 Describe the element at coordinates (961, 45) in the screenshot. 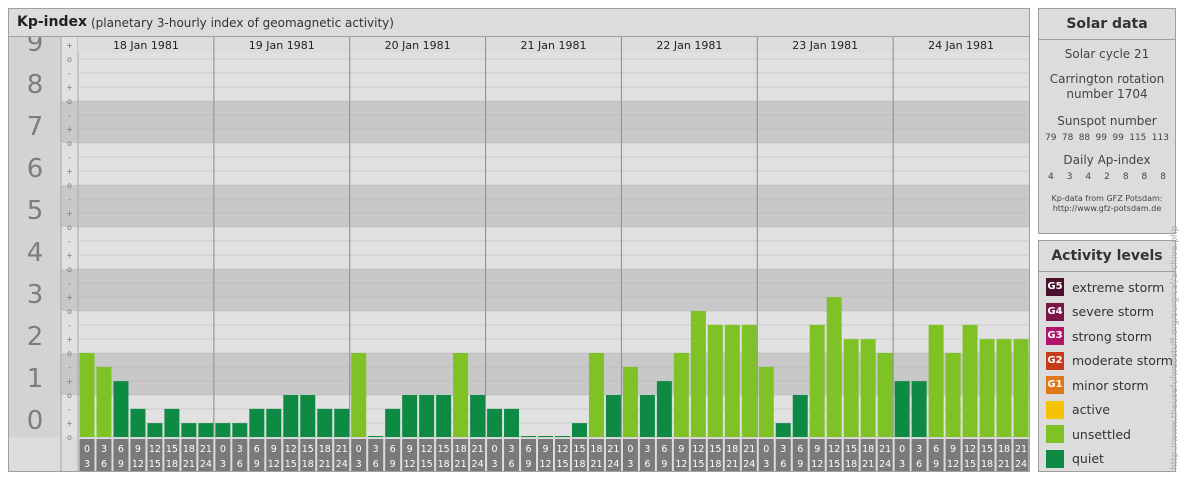

I see `day-label: 24 Jan 1981` at that location.